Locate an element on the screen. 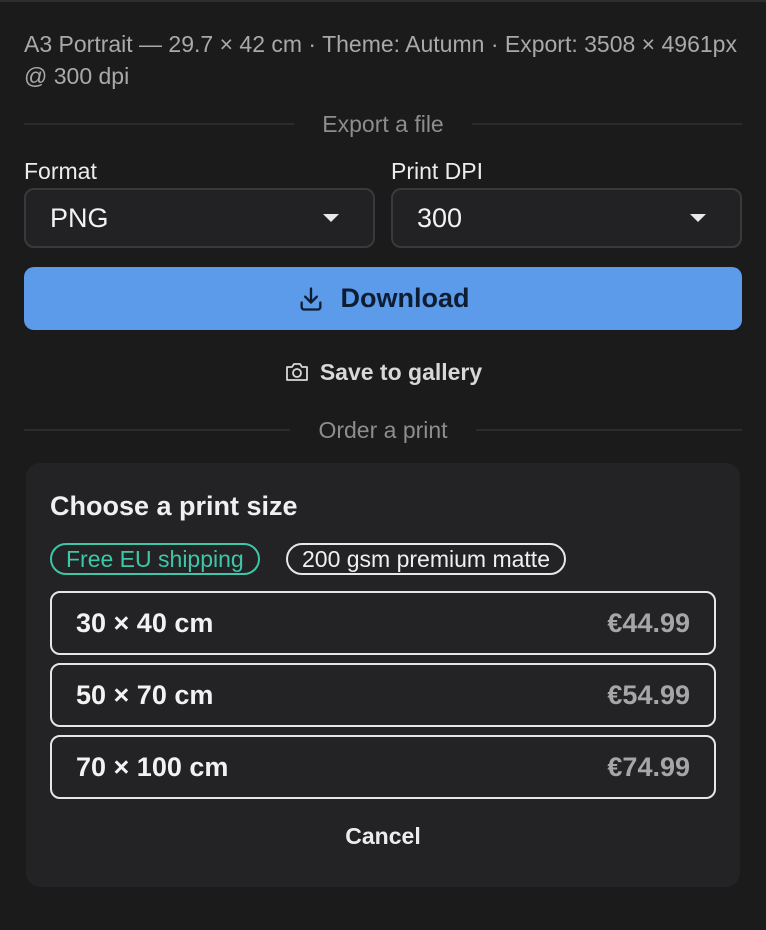 The image size is (766, 930). order-section-label: Order a print is located at coordinates (383, 429).